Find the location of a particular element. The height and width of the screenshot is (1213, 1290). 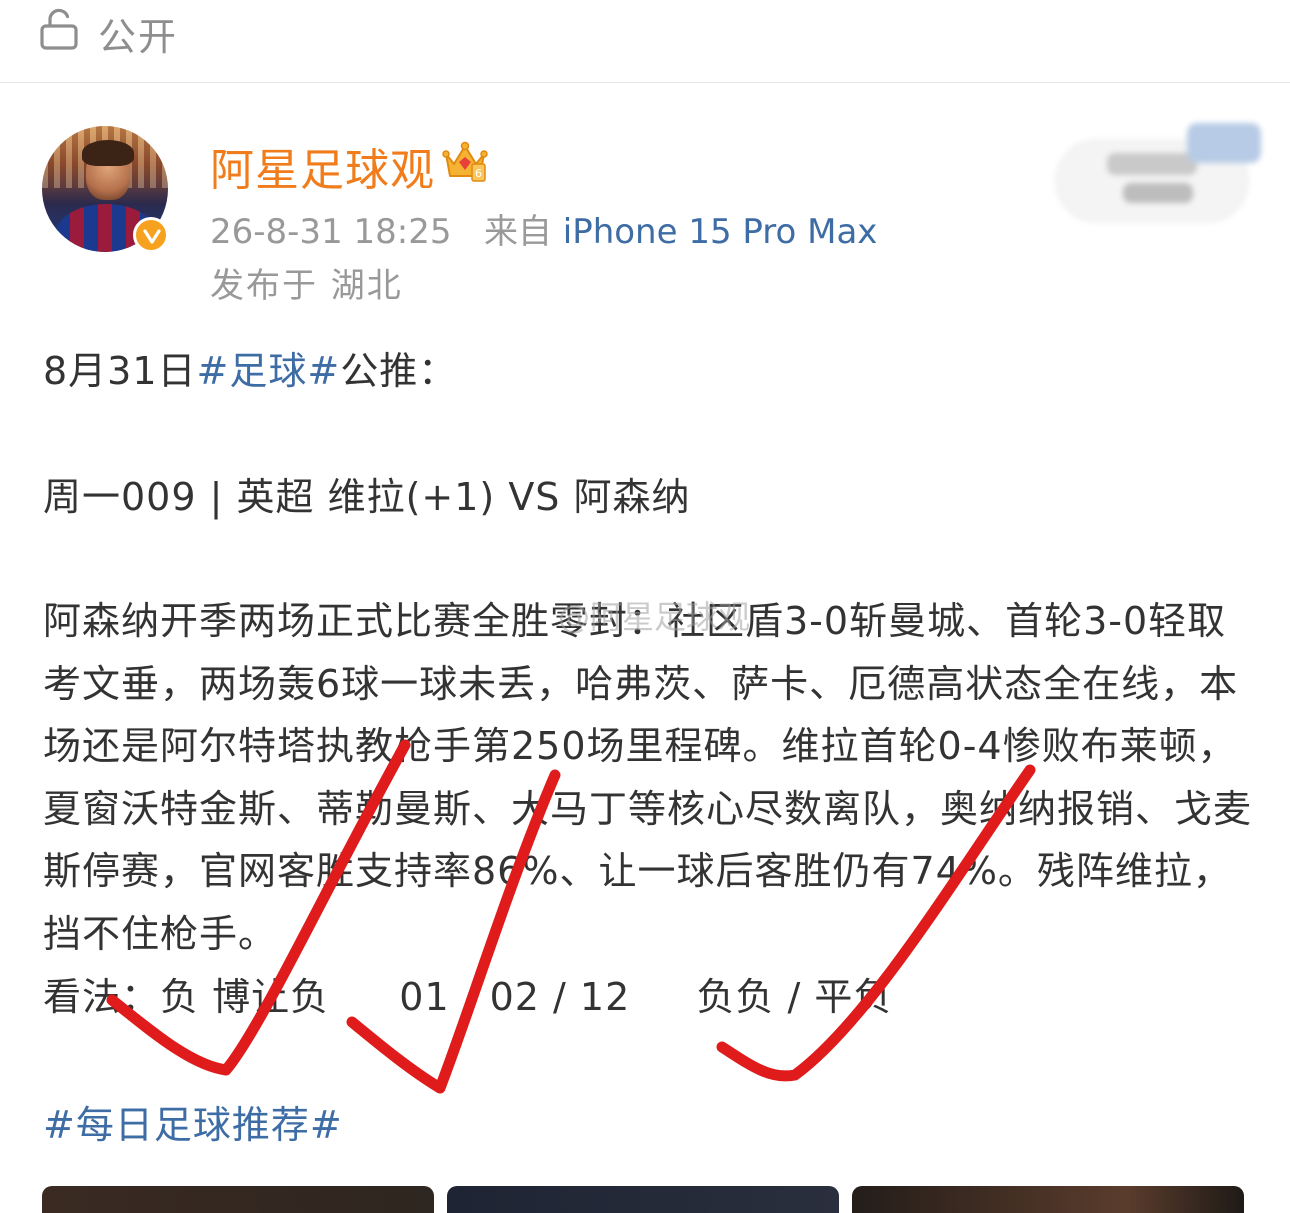

post-intro-line: 8月31日#足球#公推： is located at coordinates (250, 367).